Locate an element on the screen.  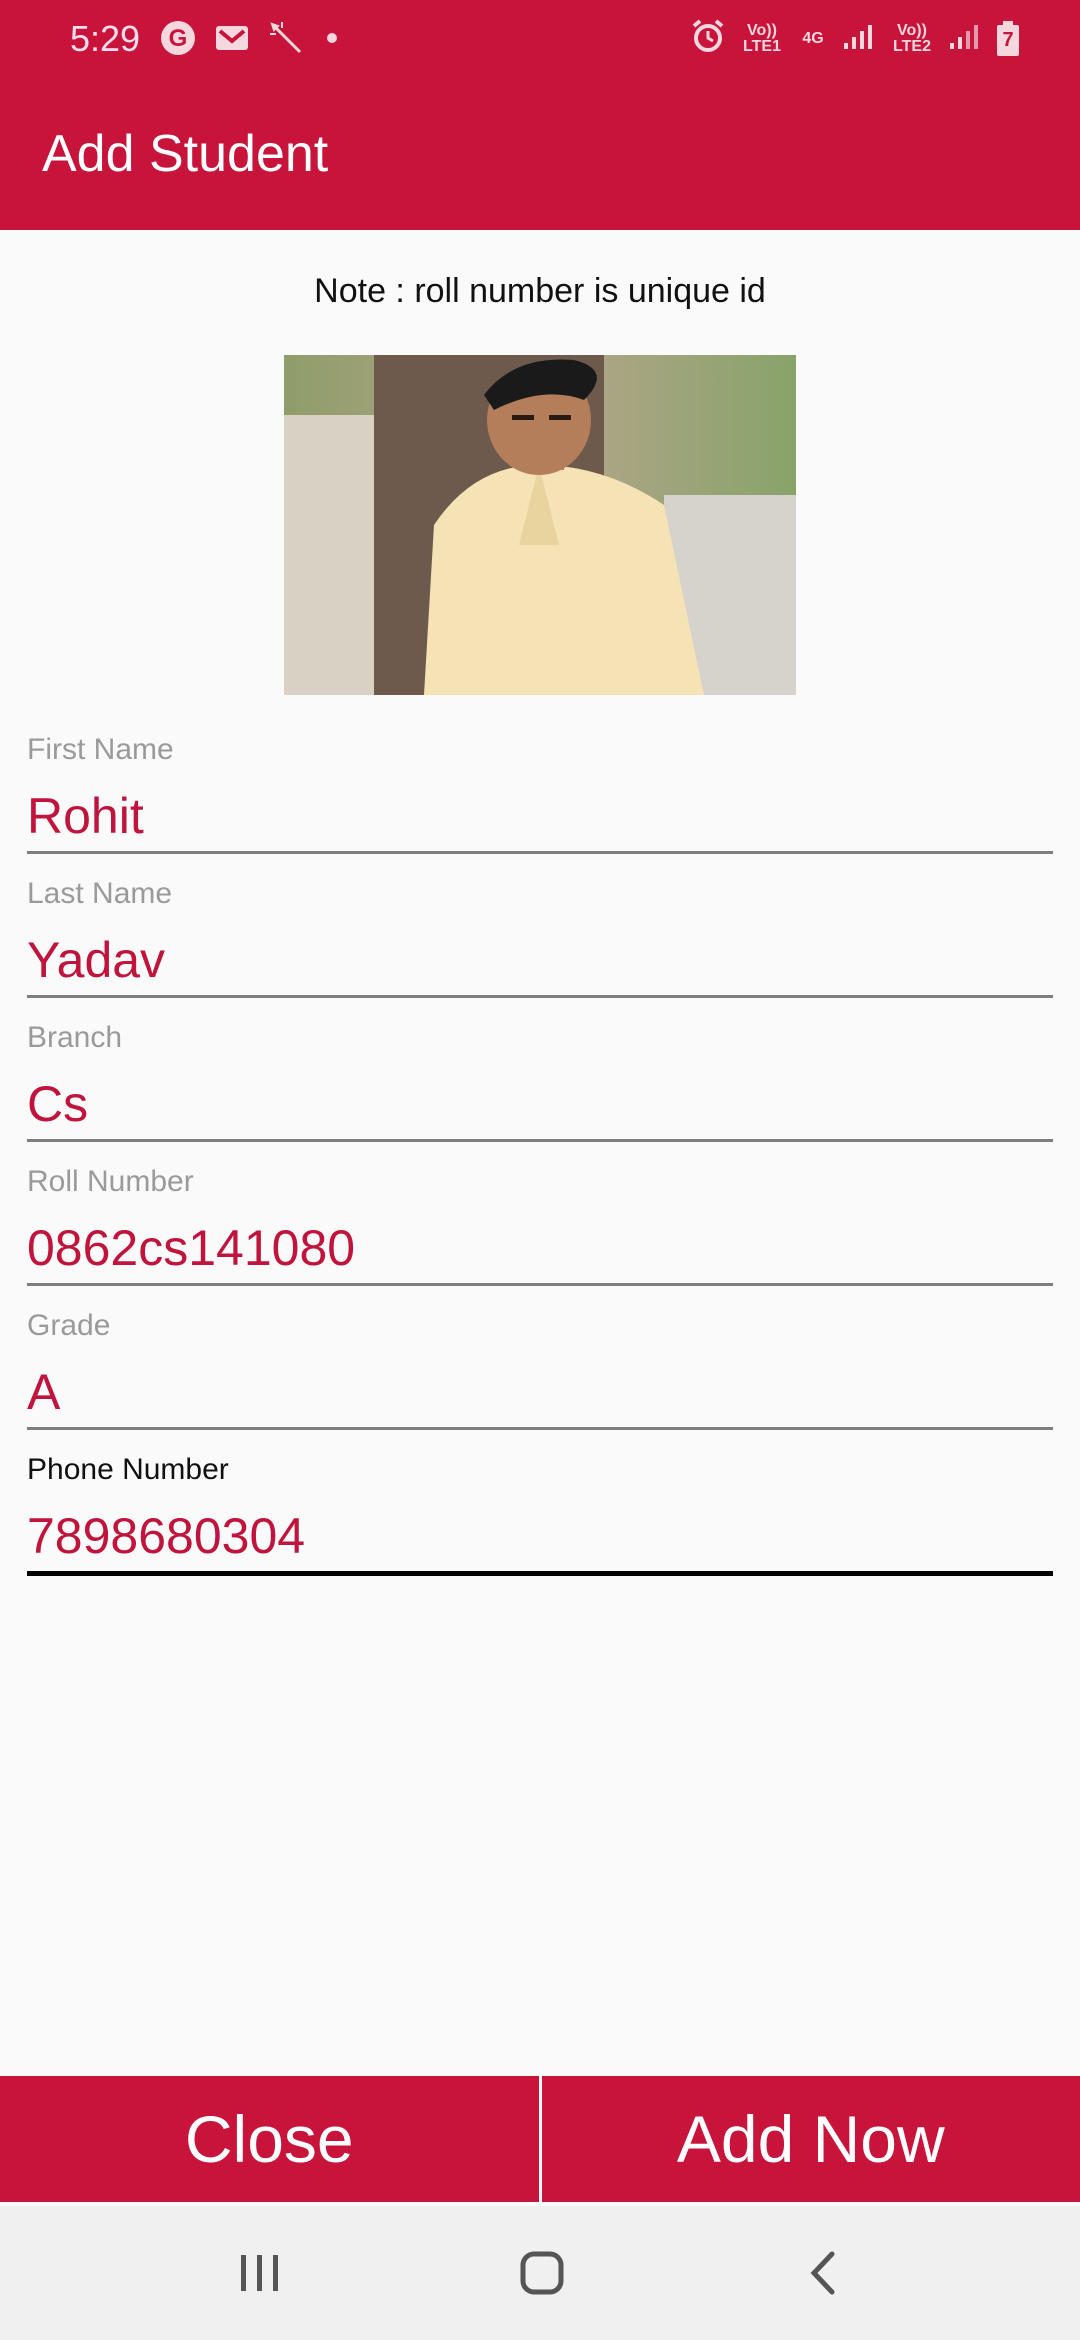
last-name-input: Yadav is located at coordinates (540, 961).